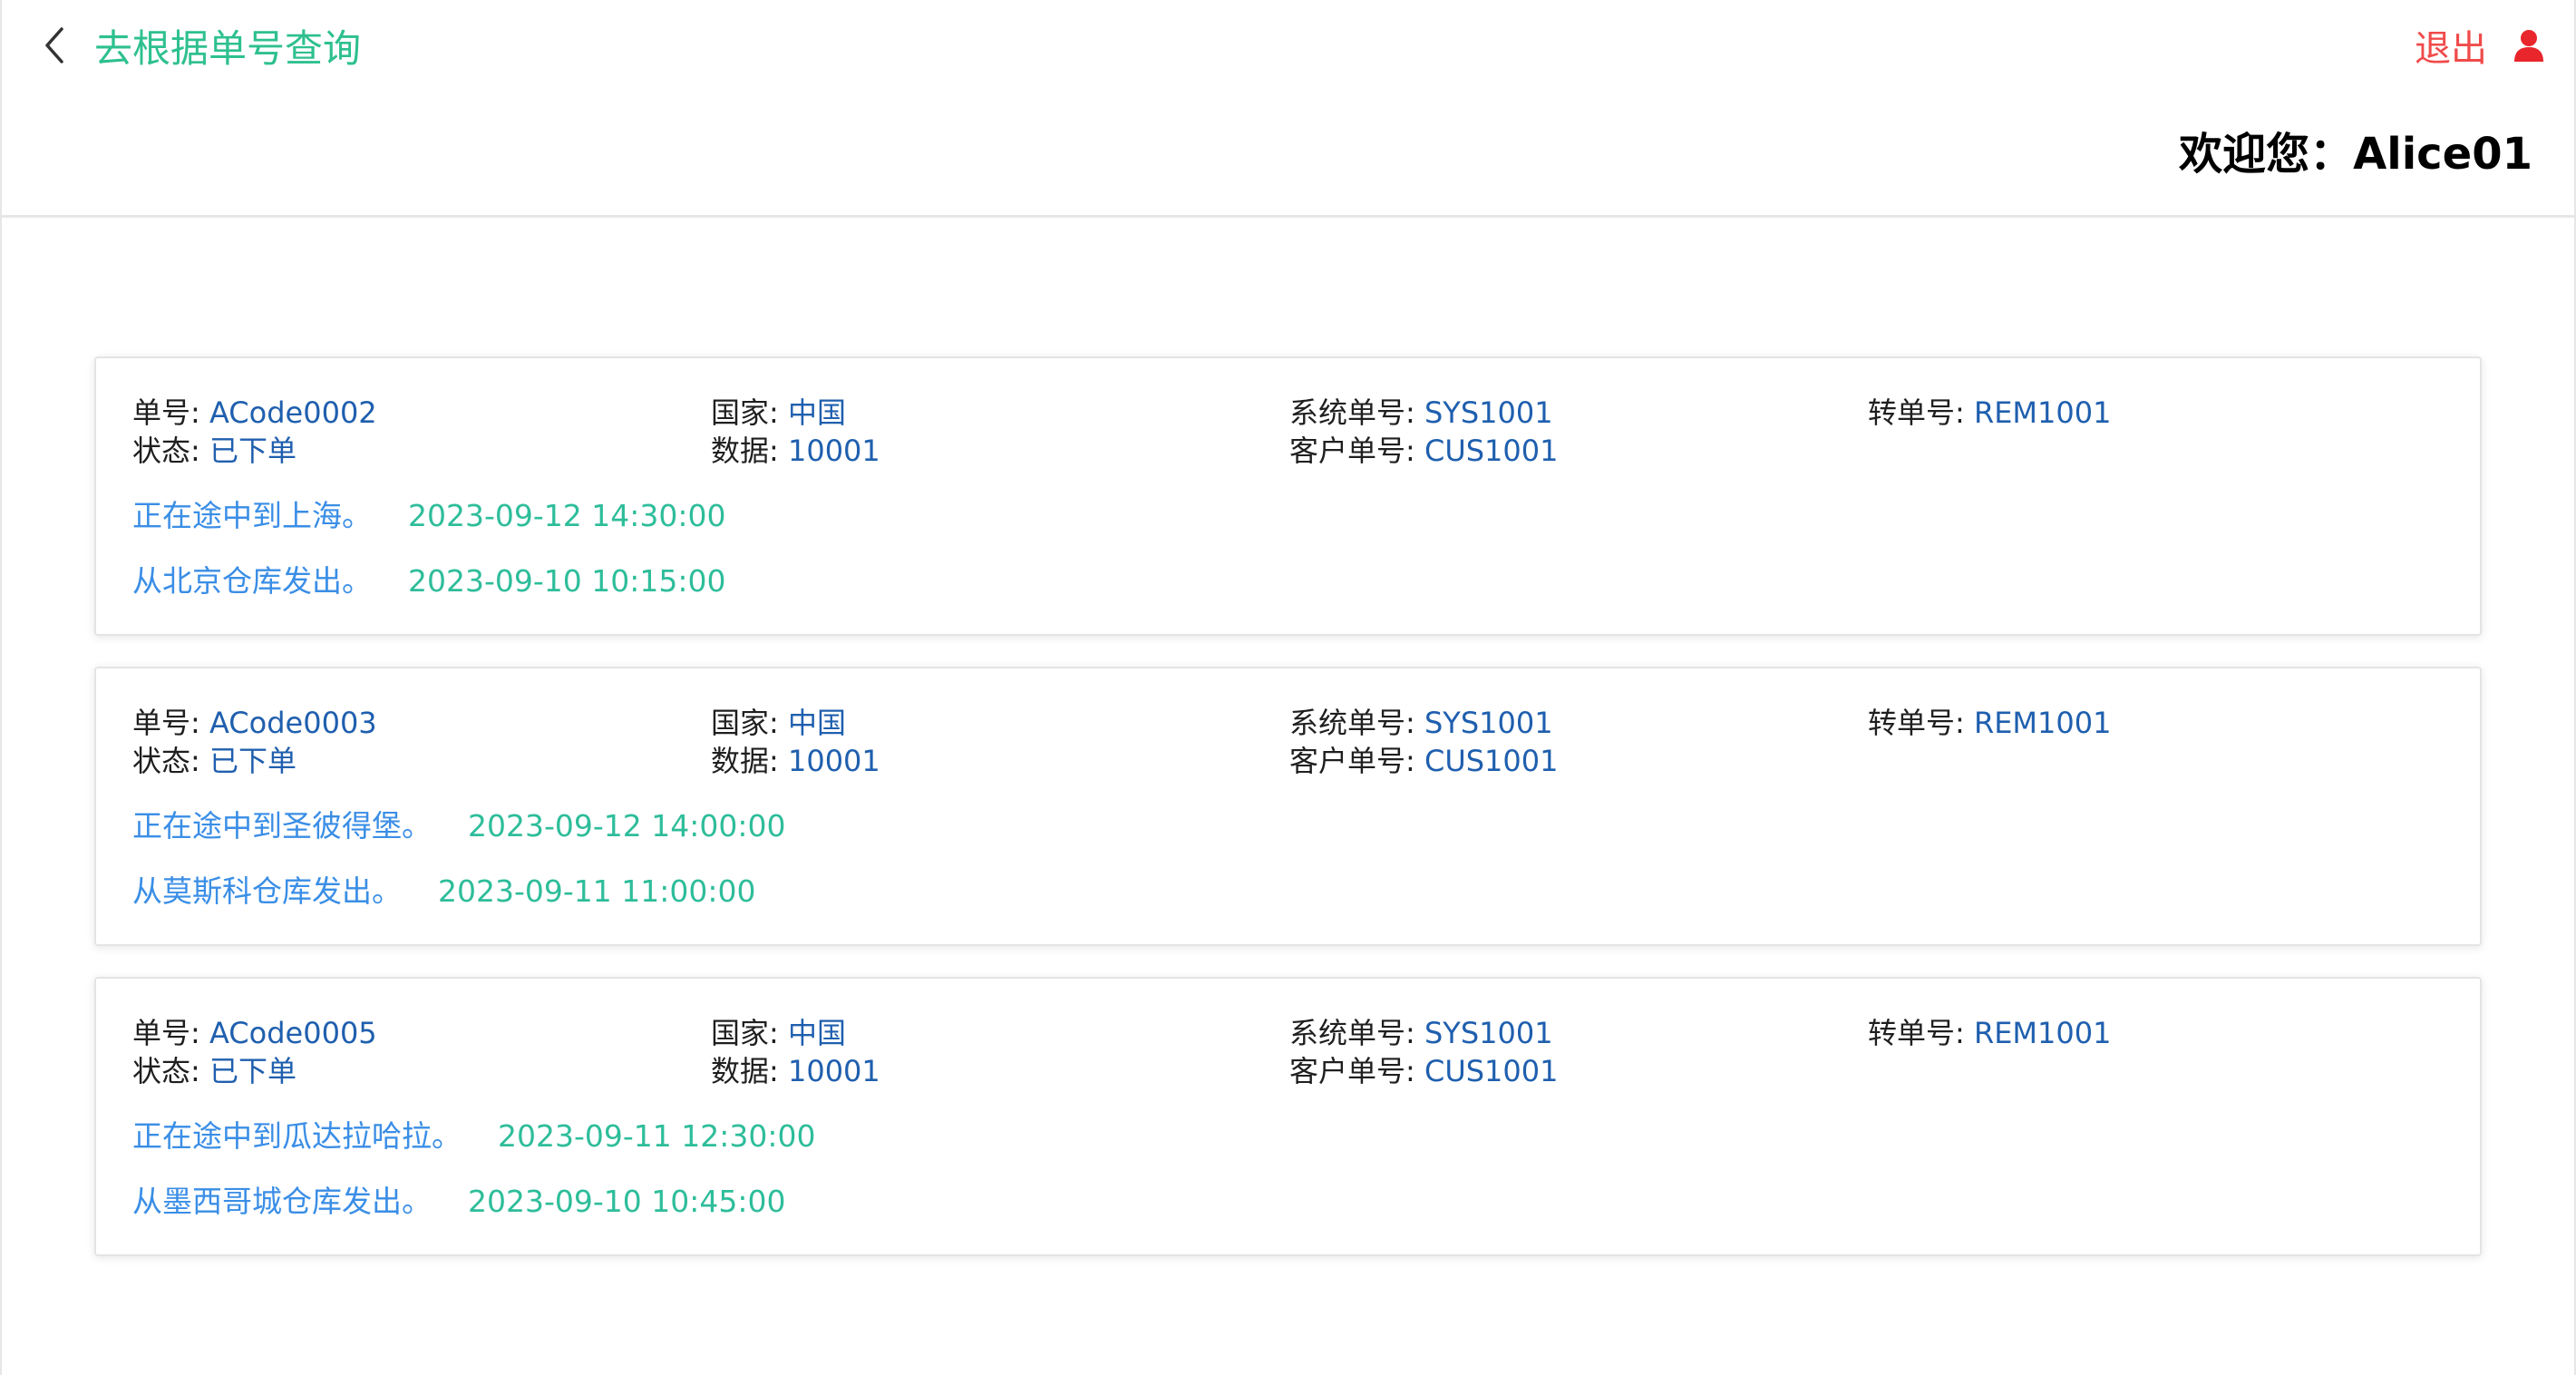  What do you see at coordinates (293, 412) in the screenshot?
I see `order-no-value: ACode0002` at bounding box center [293, 412].